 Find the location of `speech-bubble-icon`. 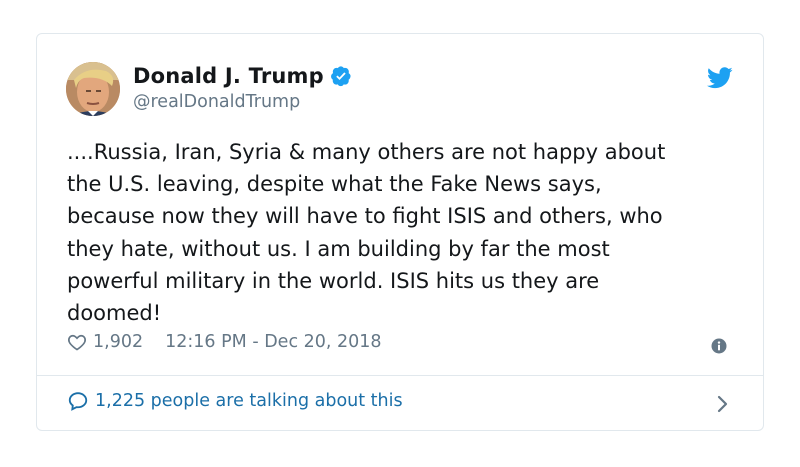

speech-bubble-icon is located at coordinates (78, 401).